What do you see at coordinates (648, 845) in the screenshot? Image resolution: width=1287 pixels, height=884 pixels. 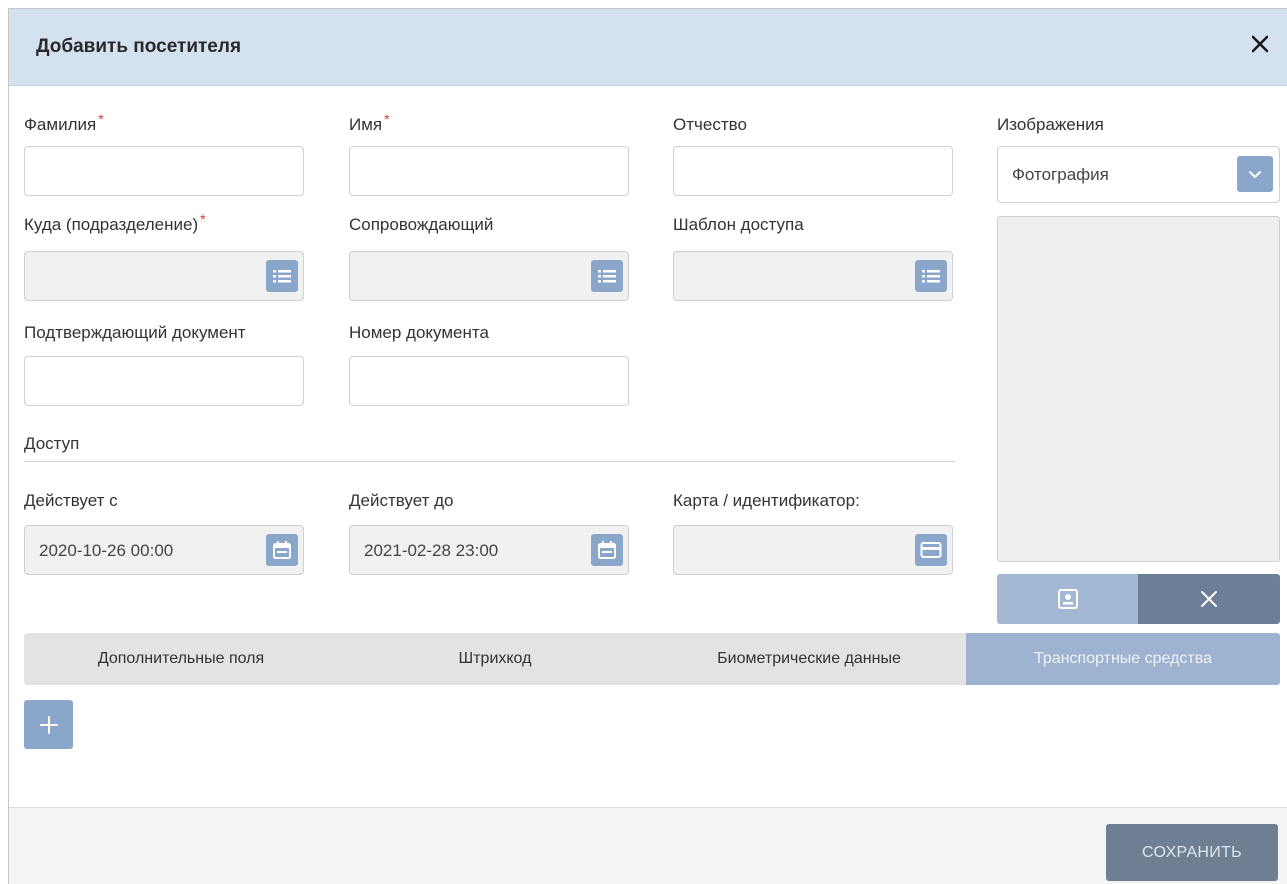 I see `dialog-footer: СОХРАНИТЬ` at bounding box center [648, 845].